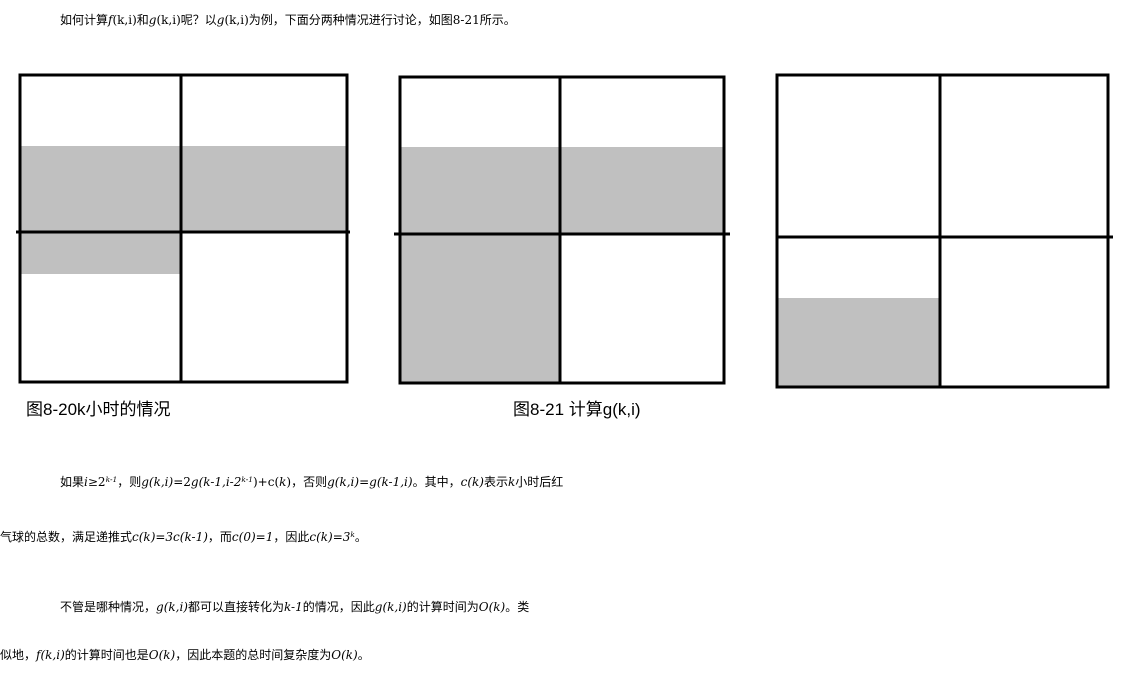 This screenshot has height=675, width=1132. What do you see at coordinates (497, 20) in the screenshot?
I see `intro-text: 所示。` at bounding box center [497, 20].